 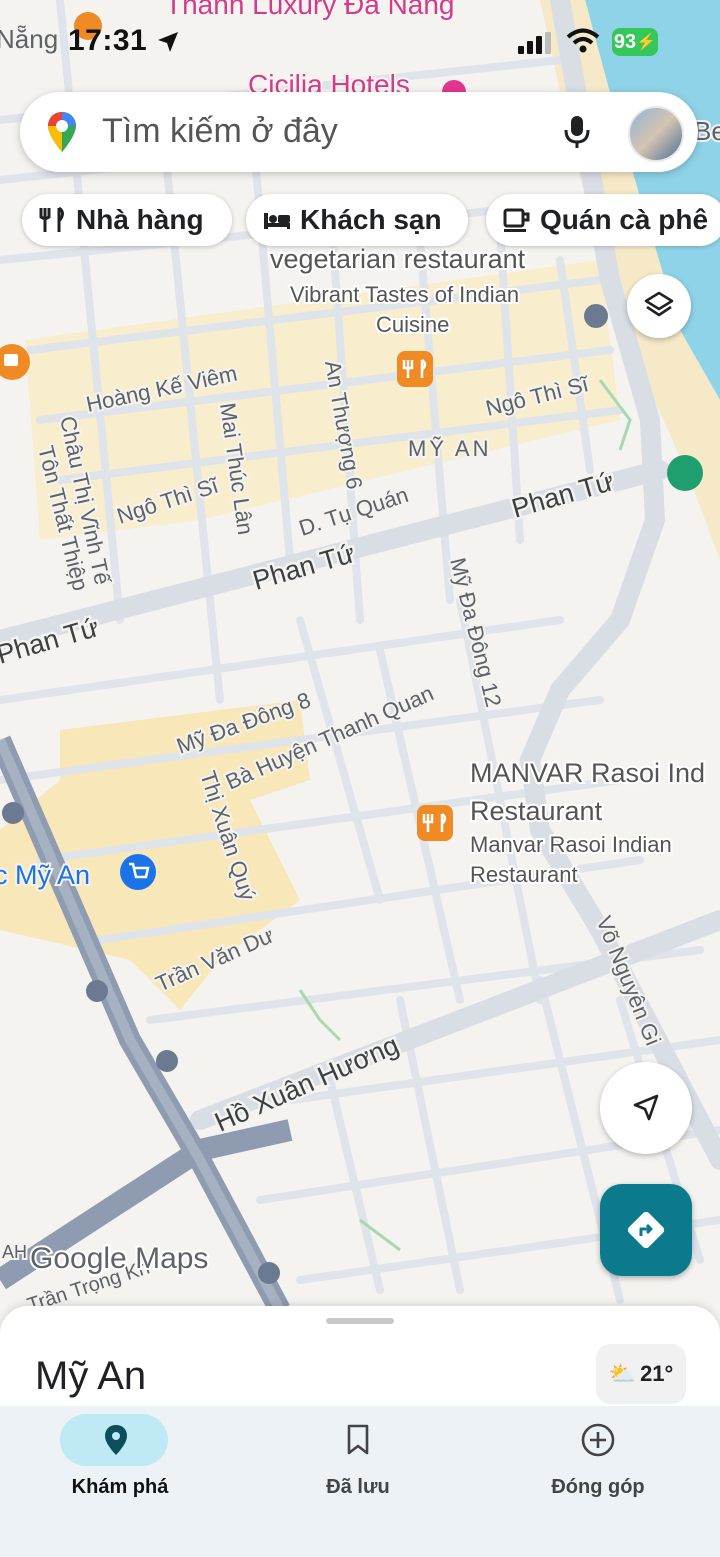 I want to click on charging-icon: ⚡, so click(x=646, y=42).